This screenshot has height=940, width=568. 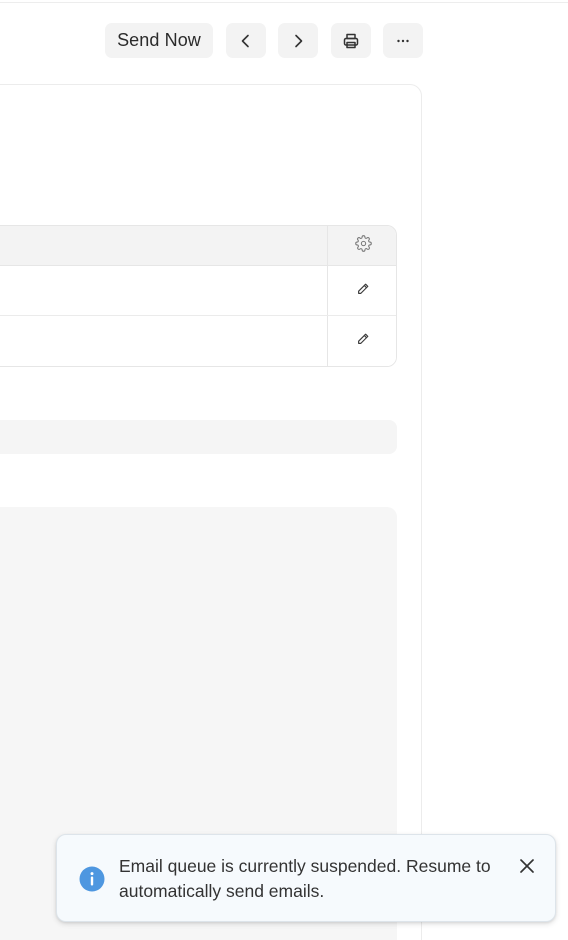 I want to click on next-record-button, so click(x=298, y=40).